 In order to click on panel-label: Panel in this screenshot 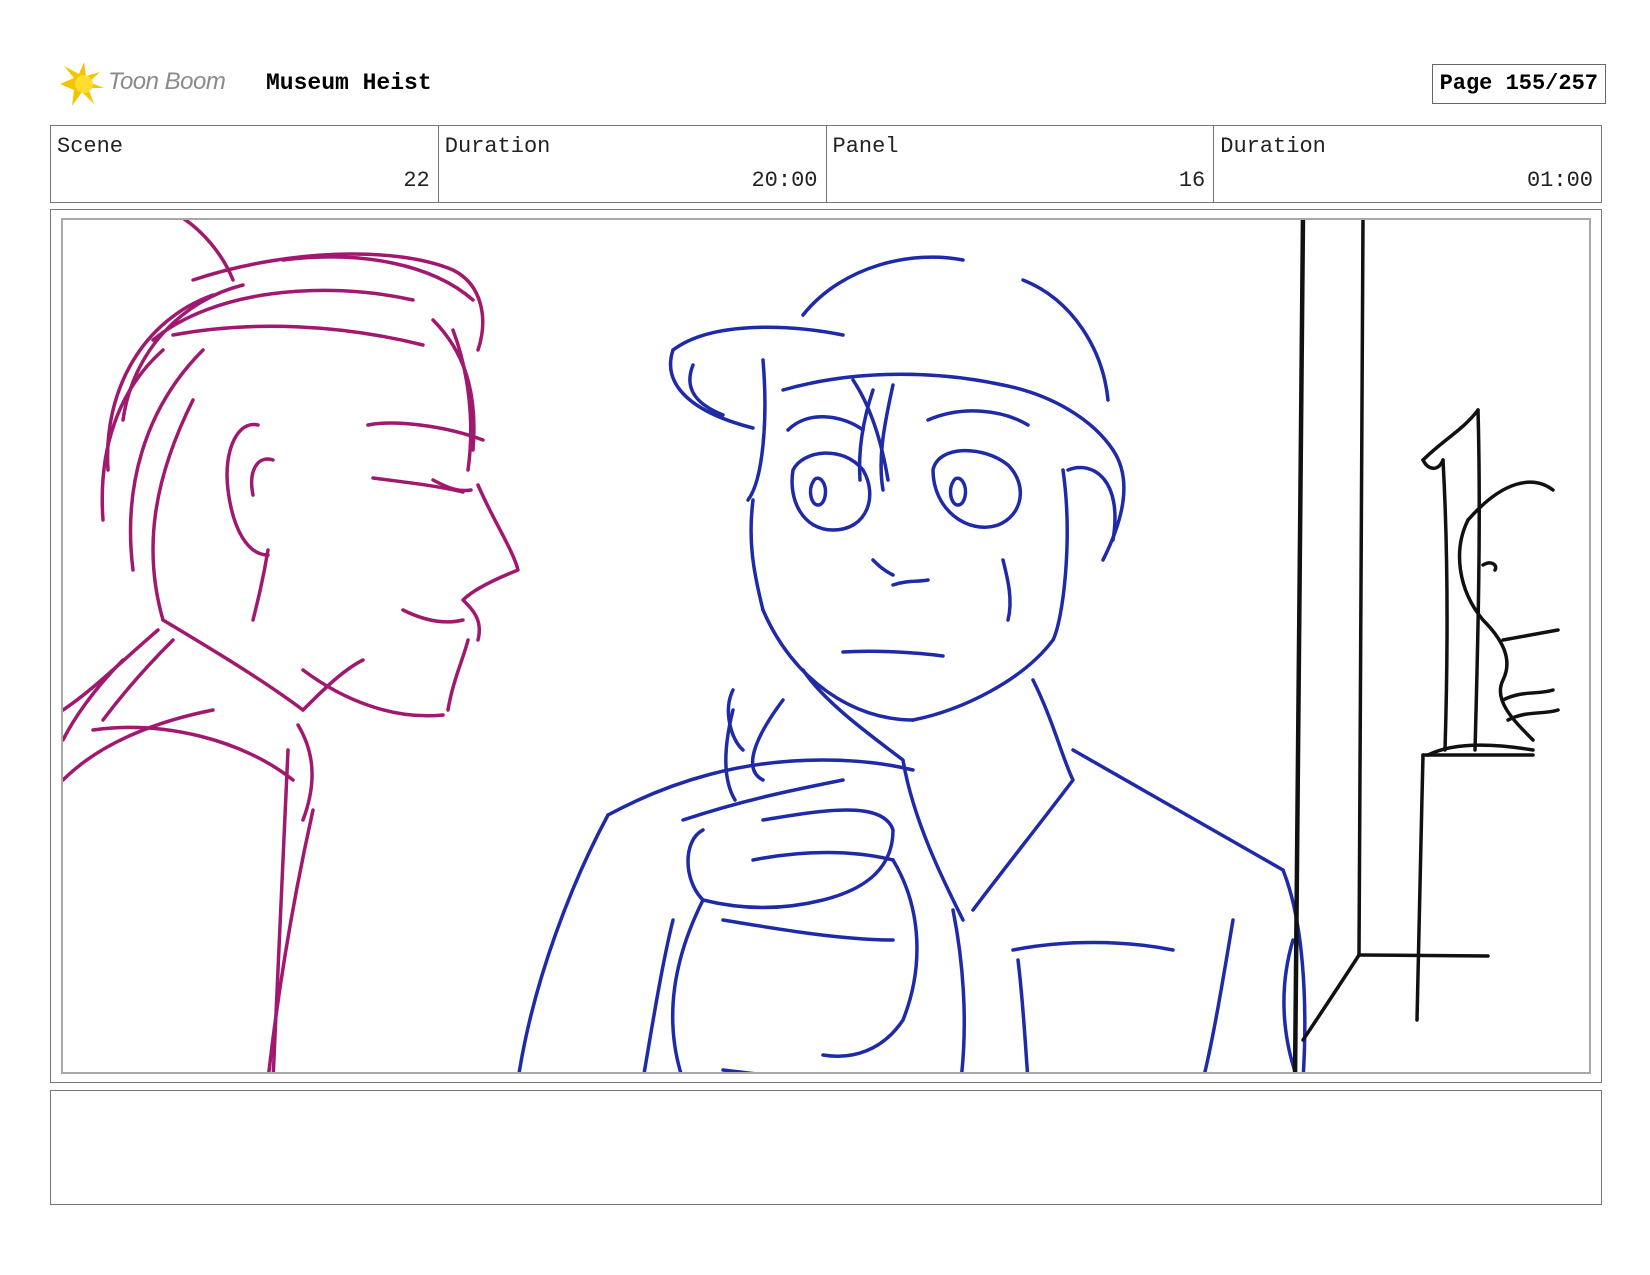, I will do `click(865, 146)`.